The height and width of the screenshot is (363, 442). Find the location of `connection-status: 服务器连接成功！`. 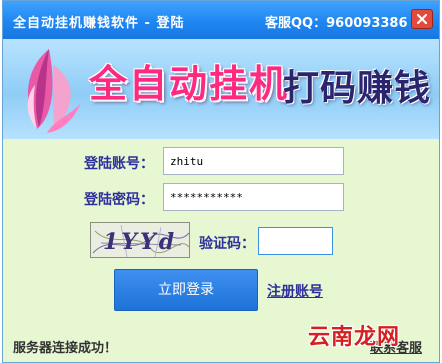

connection-status: 服务器连接成功！ is located at coordinates (65, 348).